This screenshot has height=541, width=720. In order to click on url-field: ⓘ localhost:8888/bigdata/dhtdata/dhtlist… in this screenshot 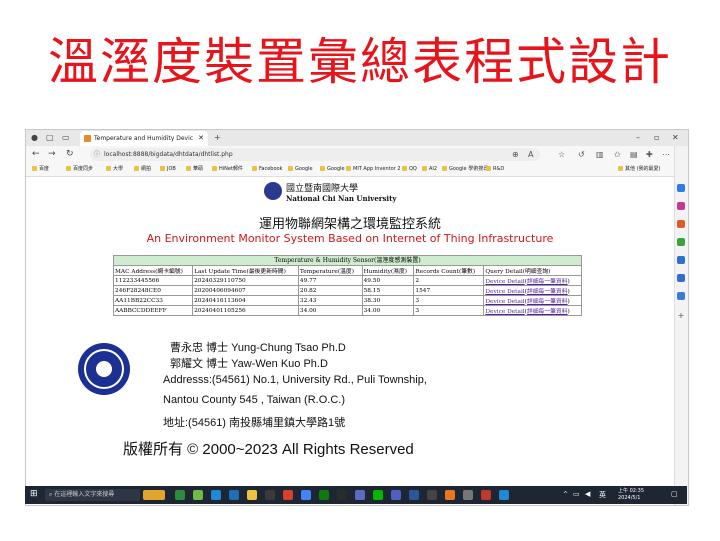, I will do `click(315, 154)`.